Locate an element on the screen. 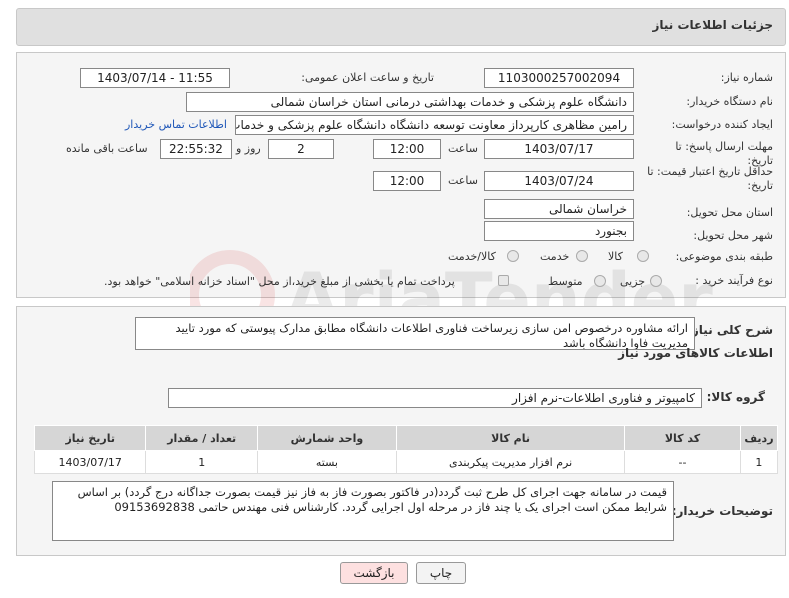  category-label: طبقه بندی موضوعی: is located at coordinates (724, 256).